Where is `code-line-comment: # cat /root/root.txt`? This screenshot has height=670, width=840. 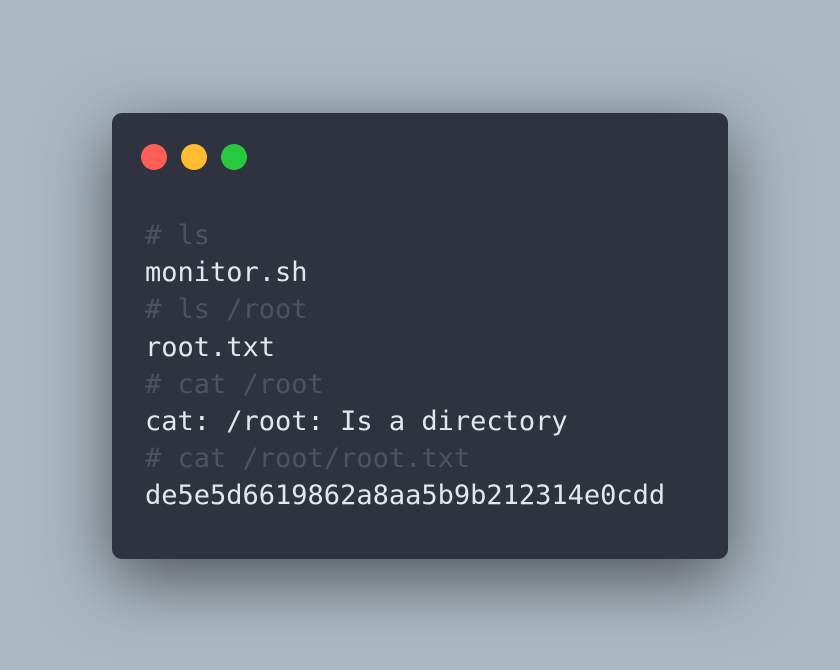 code-line-comment: # cat /root/root.txt is located at coordinates (308, 459).